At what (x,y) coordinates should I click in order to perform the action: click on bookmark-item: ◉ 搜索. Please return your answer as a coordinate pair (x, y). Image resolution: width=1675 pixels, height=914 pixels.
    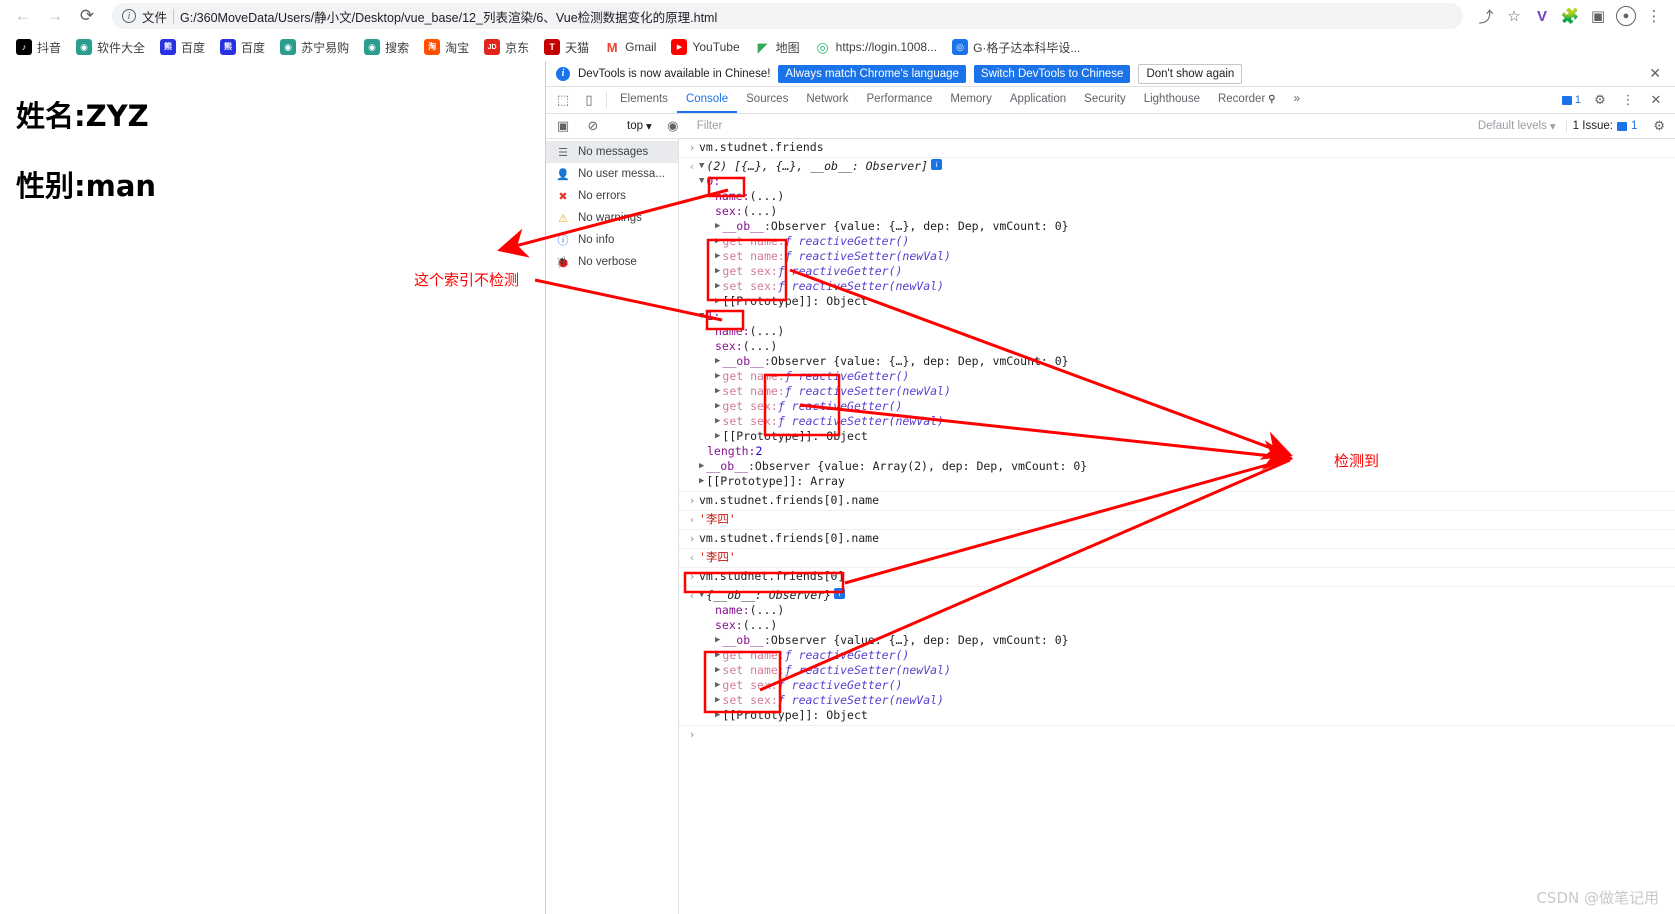
    Looking at the image, I should click on (386, 47).